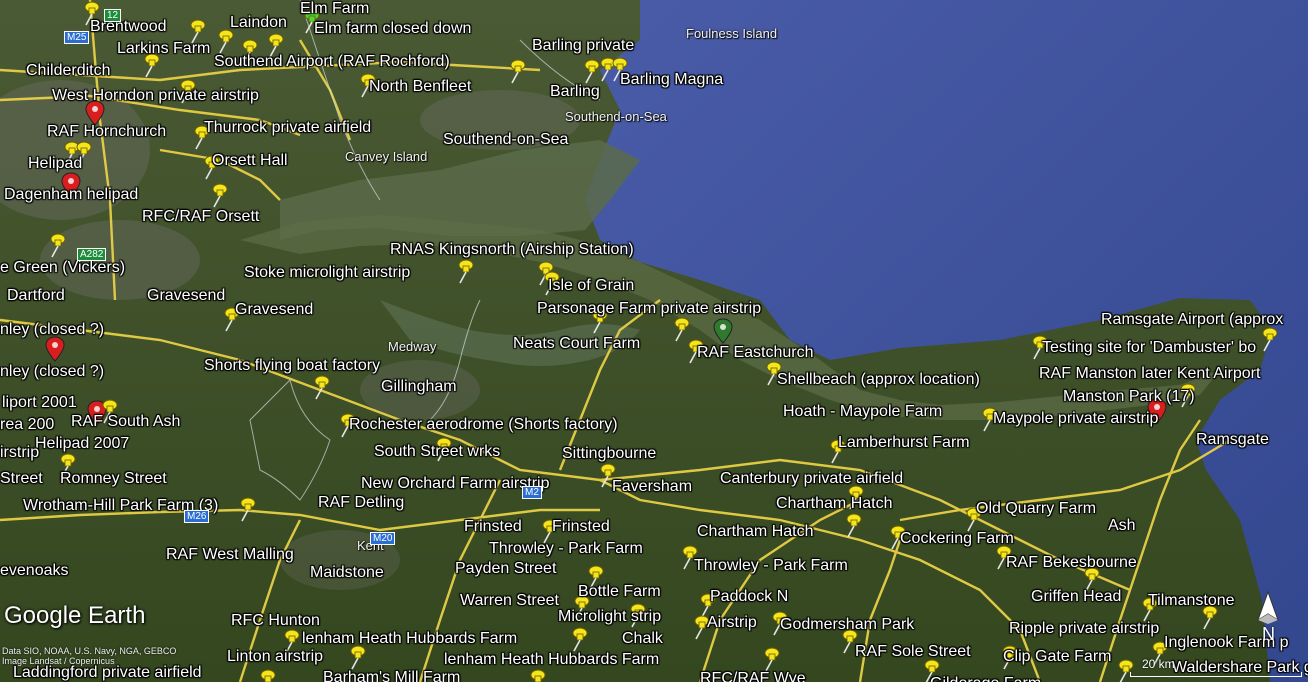 The height and width of the screenshot is (682, 1308). Describe the element at coordinates (509, 601) in the screenshot. I see `placemark-label: Warren Street` at that location.